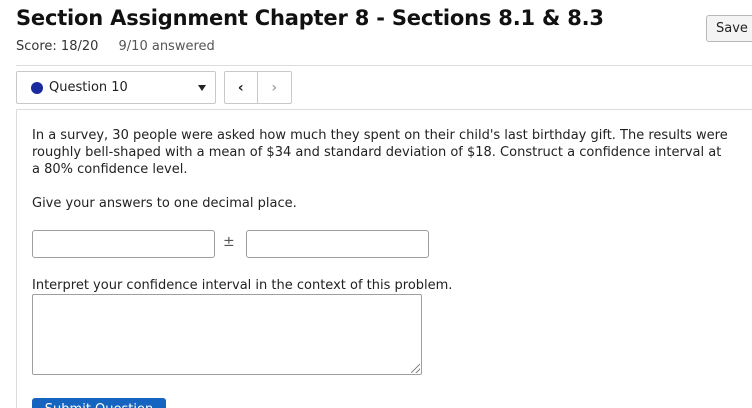  I want to click on resize-grip-icon, so click(415, 368).